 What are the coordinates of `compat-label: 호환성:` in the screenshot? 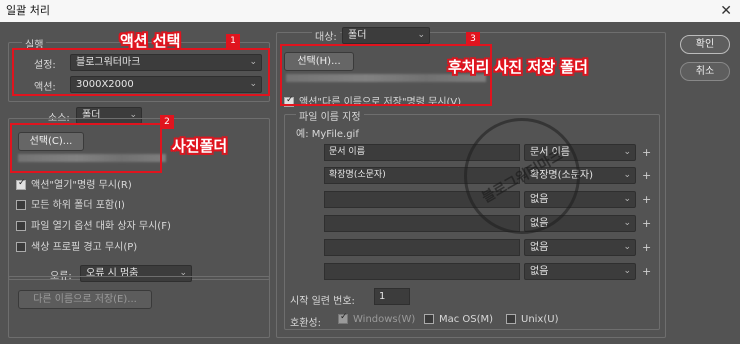 It's located at (305, 323).